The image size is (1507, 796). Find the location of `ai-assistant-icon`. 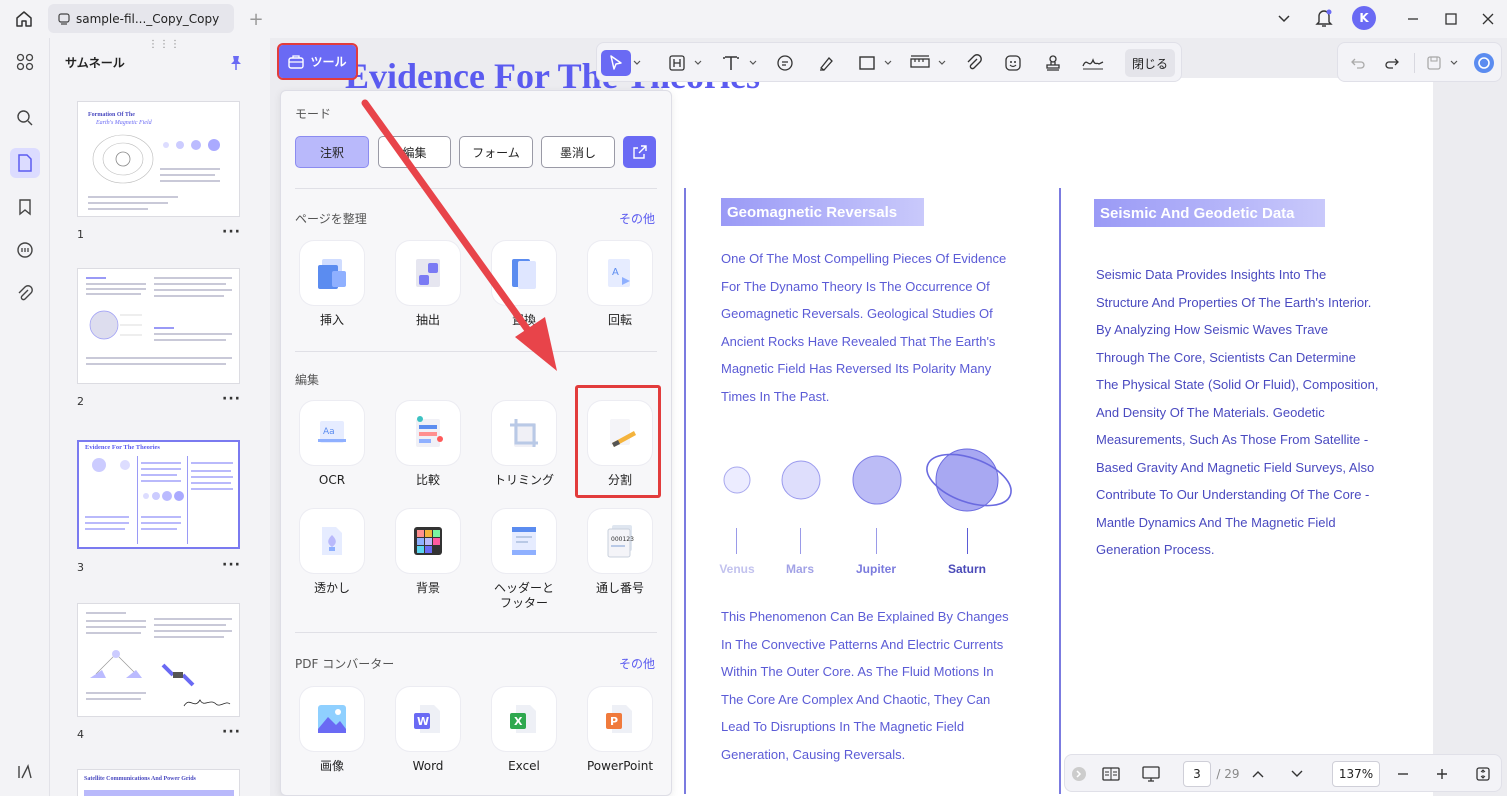

ai-assistant-icon is located at coordinates (1484, 63).